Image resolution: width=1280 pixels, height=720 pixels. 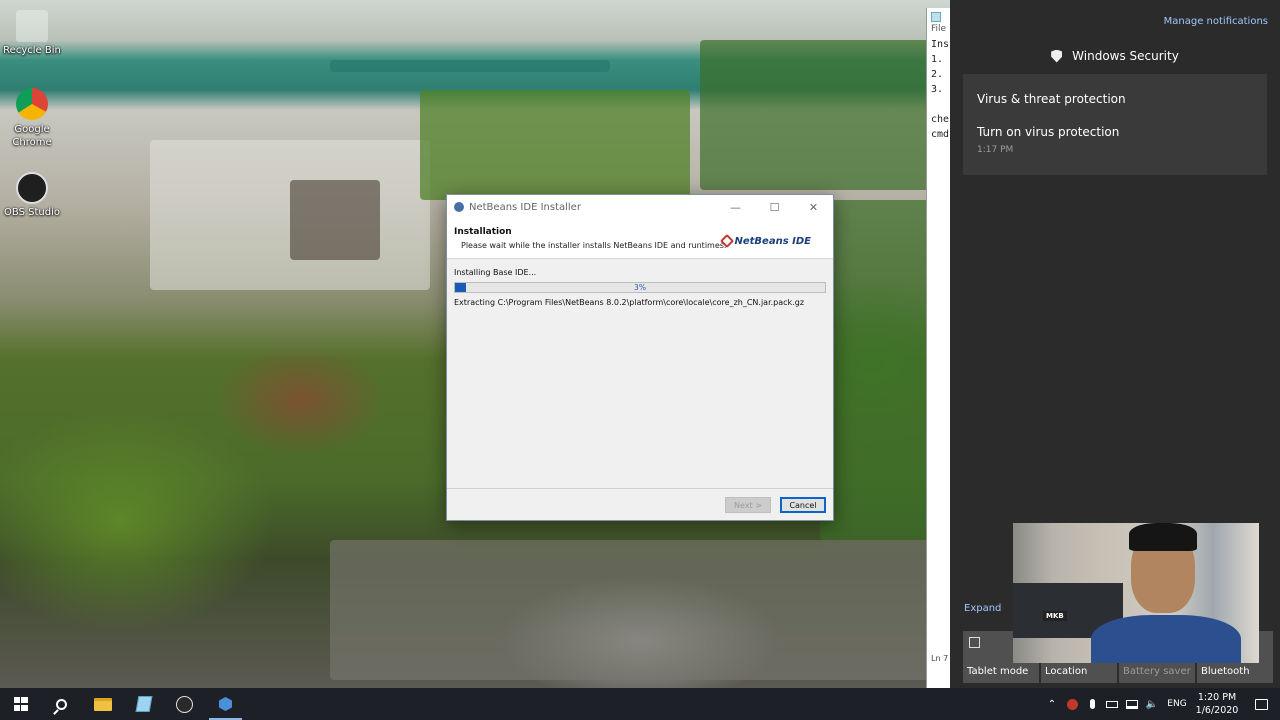 I want to click on webcam-person-shirt, so click(x=1166, y=639).